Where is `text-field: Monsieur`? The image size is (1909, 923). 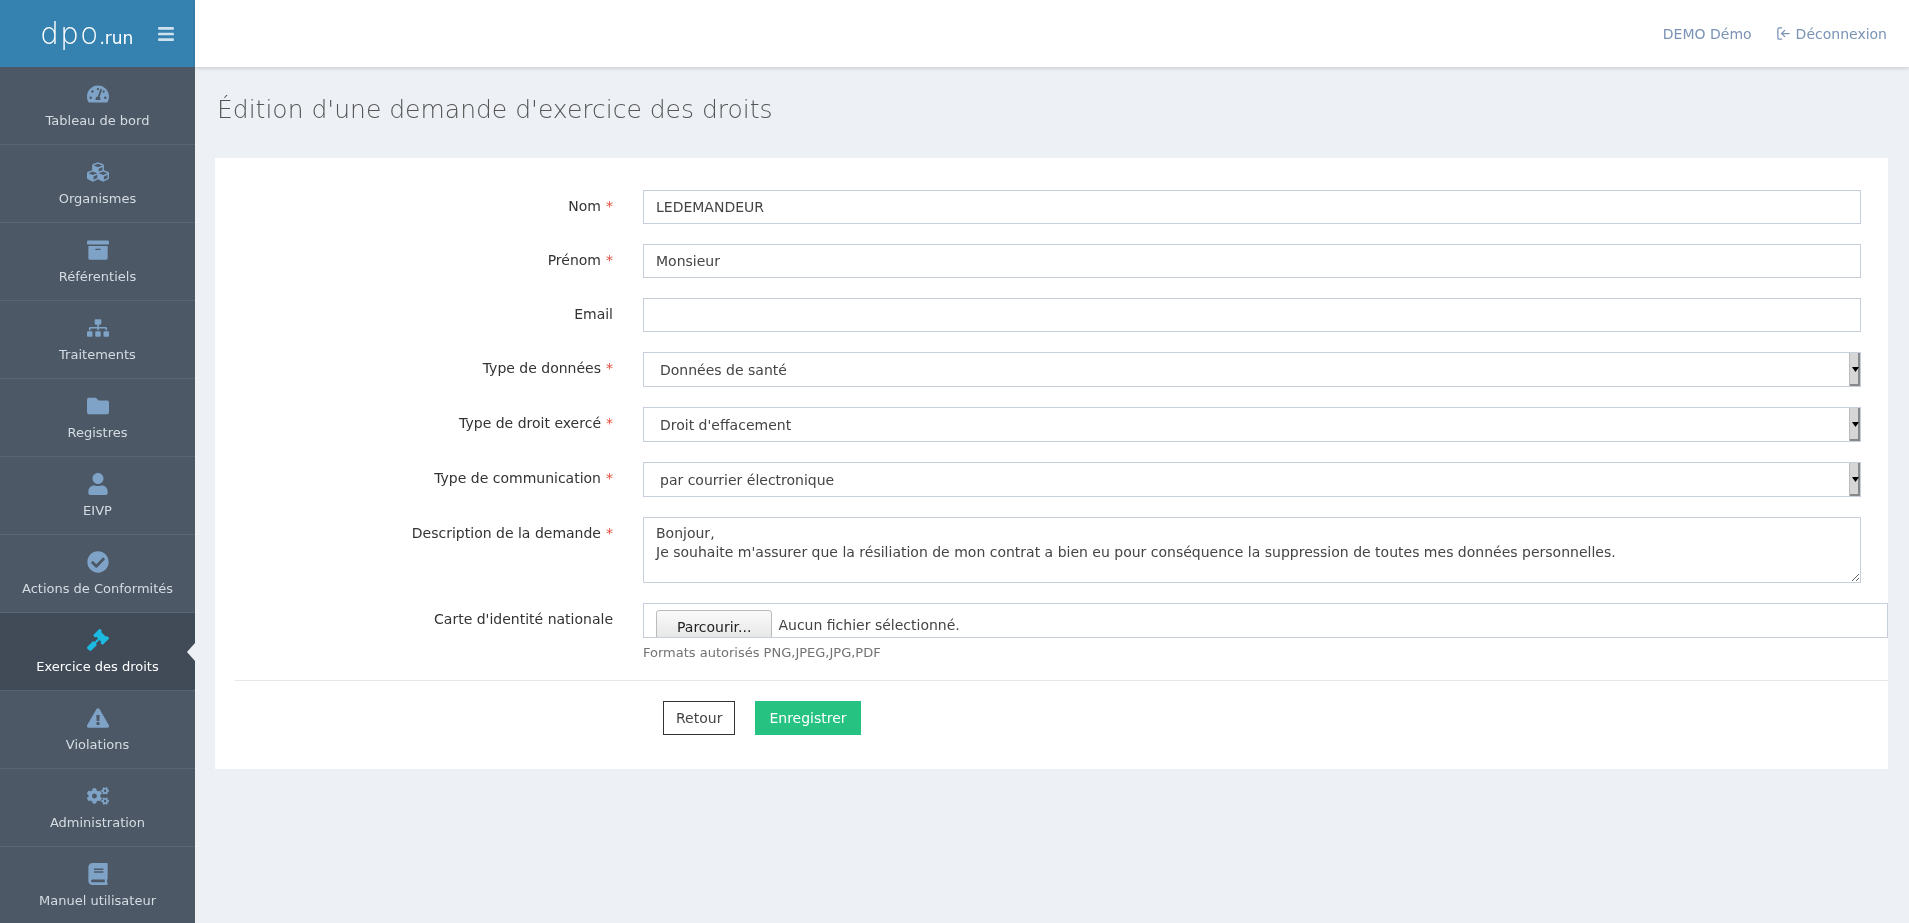 text-field: Monsieur is located at coordinates (1252, 261).